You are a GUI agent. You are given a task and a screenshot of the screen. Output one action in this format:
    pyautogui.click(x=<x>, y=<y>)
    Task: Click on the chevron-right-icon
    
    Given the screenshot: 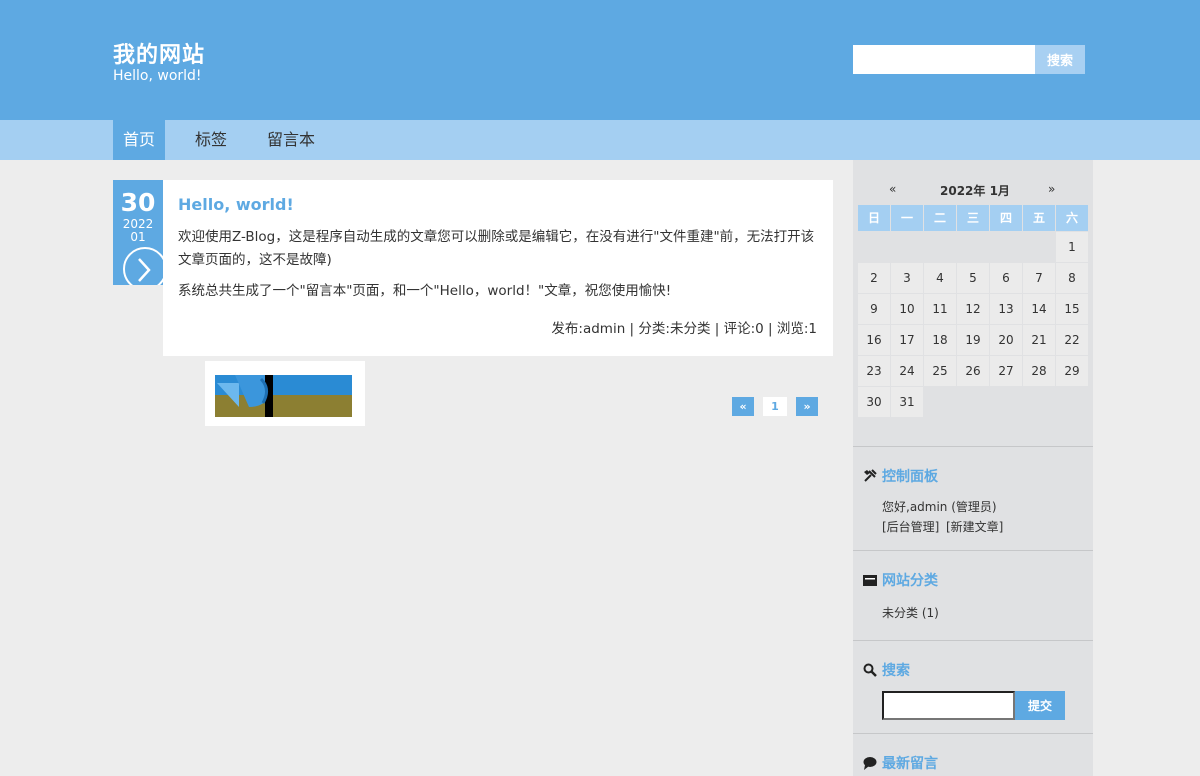 What is the action you would take?
    pyautogui.click(x=143, y=266)
    